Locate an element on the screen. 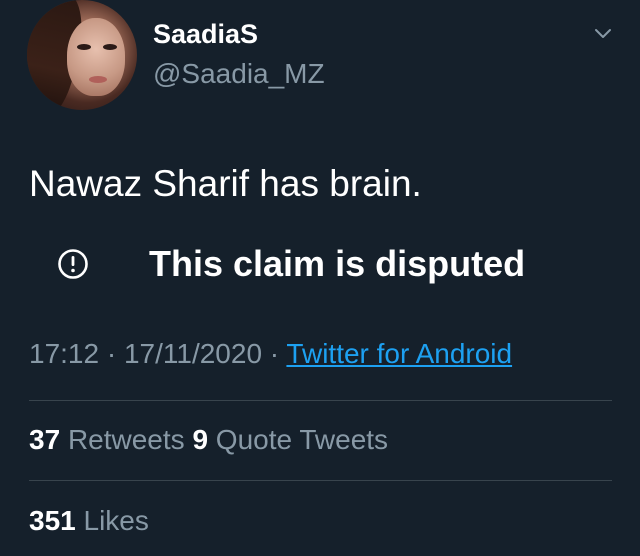  likes-count: 351 is located at coordinates (52, 520).